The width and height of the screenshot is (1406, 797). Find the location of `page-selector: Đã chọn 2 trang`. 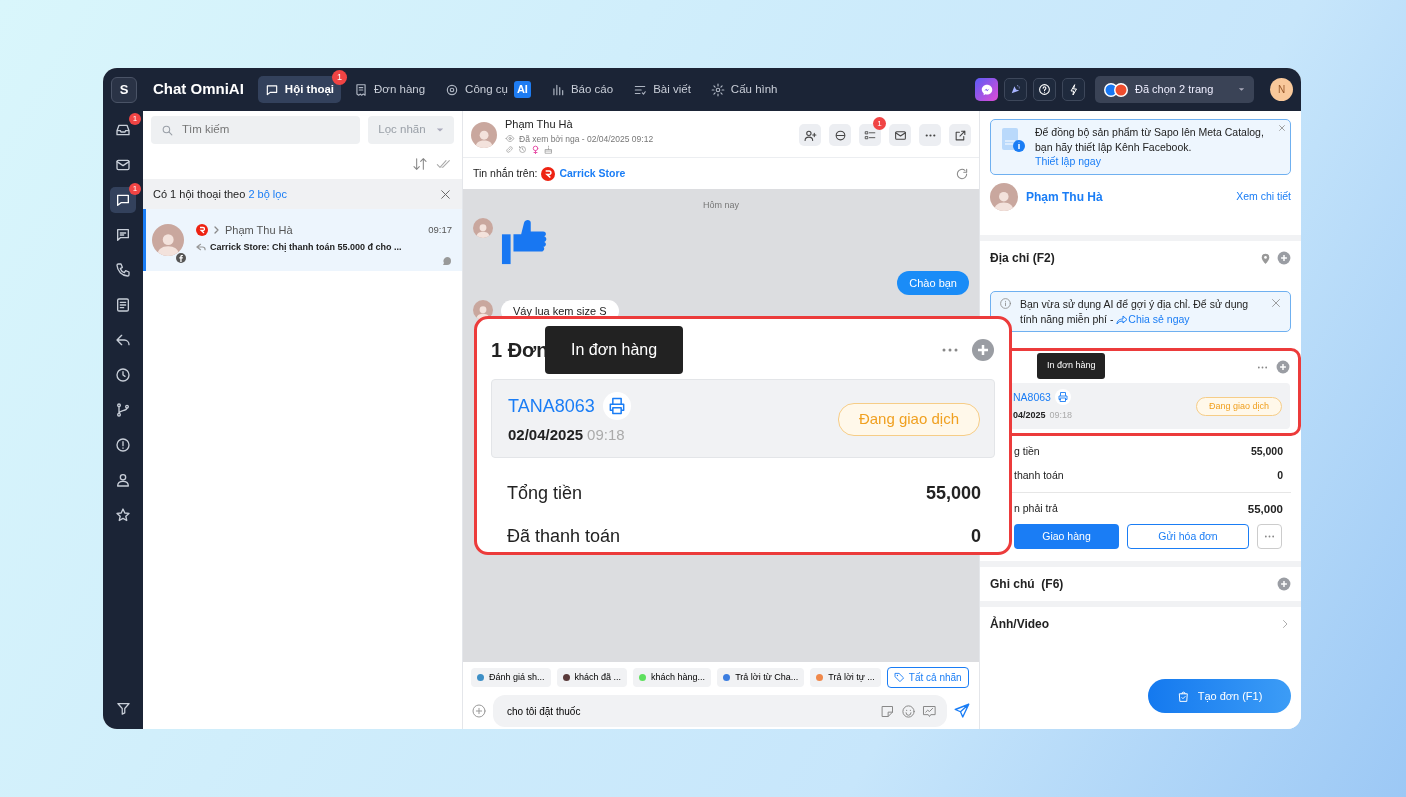

page-selector: Đã chọn 2 trang is located at coordinates (1174, 89).